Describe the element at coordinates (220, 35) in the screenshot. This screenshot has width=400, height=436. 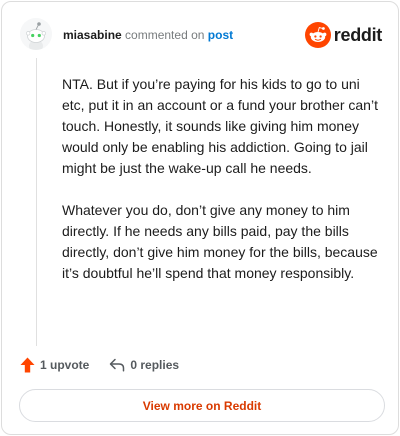
I see `post-link: post` at that location.